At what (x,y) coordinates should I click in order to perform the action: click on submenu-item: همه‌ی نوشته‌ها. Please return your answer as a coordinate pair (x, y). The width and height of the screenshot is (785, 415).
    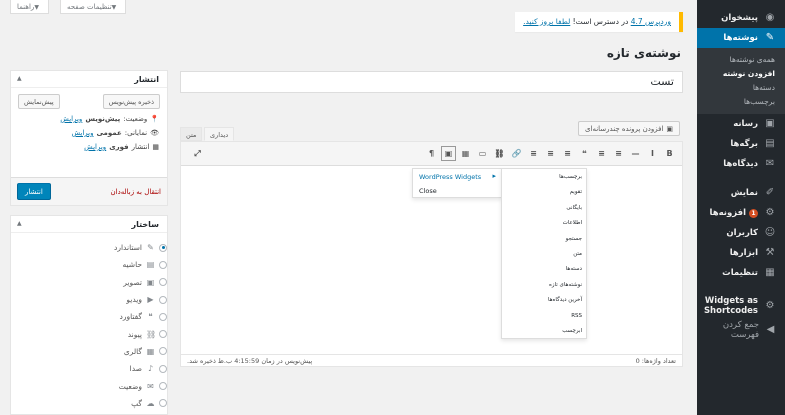
    Looking at the image, I should click on (741, 59).